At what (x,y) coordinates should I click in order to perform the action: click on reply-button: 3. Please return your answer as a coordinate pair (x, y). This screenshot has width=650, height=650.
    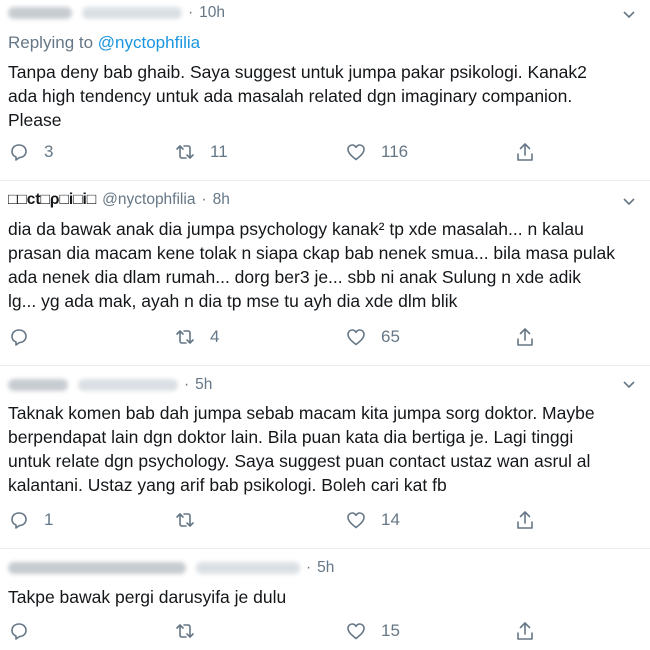
    Looking at the image, I should click on (30, 152).